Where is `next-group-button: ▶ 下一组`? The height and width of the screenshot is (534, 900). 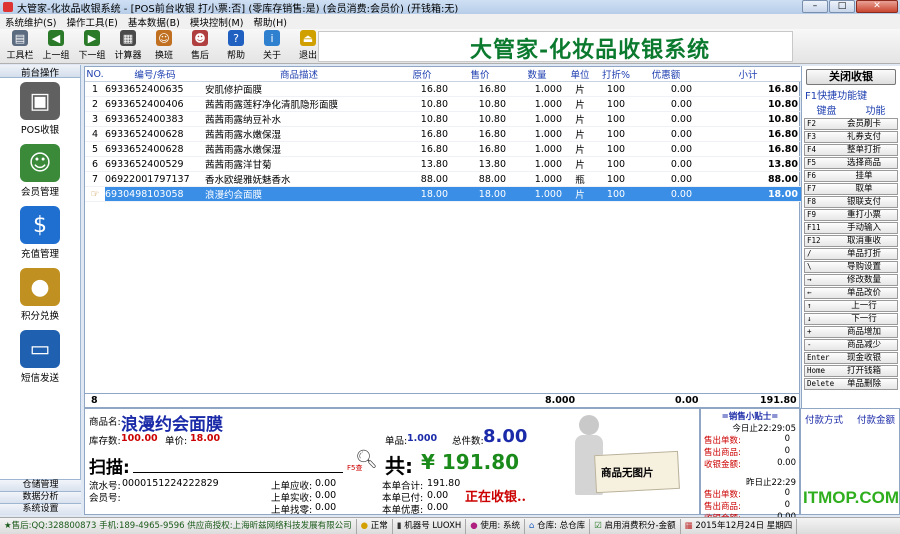
next-group-button: ▶ 下一组 is located at coordinates (92, 46).